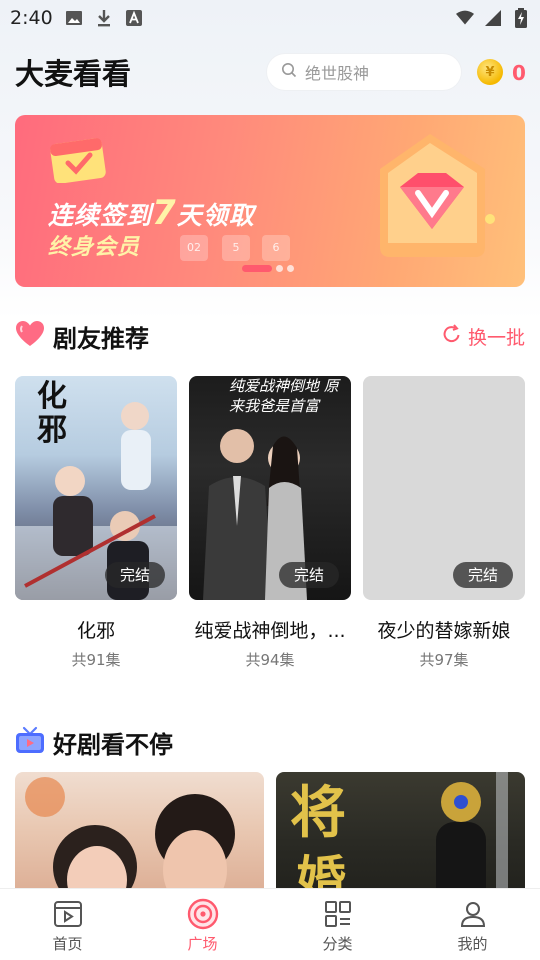 This screenshot has height=960, width=540. Describe the element at coordinates (74, 18) in the screenshot. I see `gallery-notification-icon` at that location.